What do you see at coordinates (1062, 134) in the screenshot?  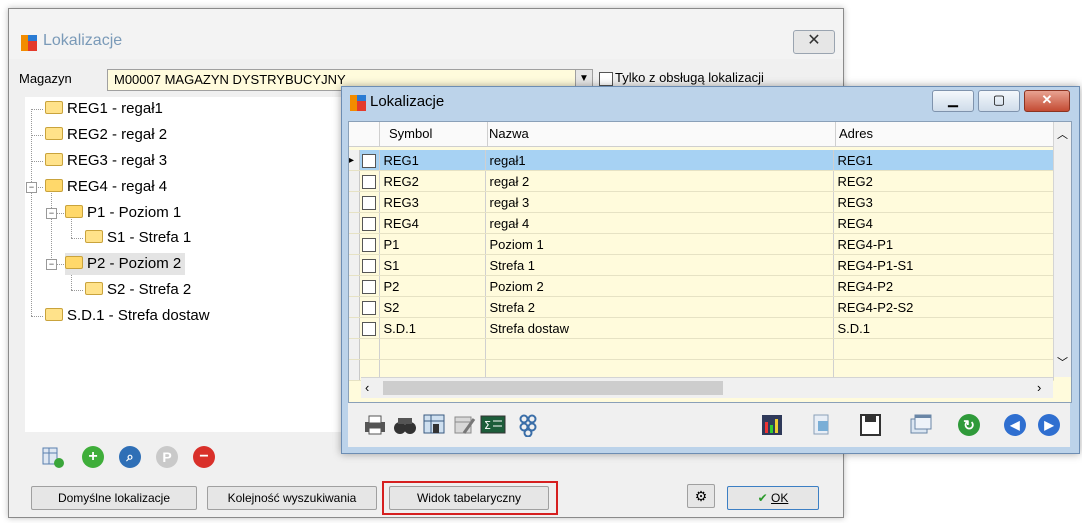 I see `chevron-up-icon: ︿` at bounding box center [1062, 134].